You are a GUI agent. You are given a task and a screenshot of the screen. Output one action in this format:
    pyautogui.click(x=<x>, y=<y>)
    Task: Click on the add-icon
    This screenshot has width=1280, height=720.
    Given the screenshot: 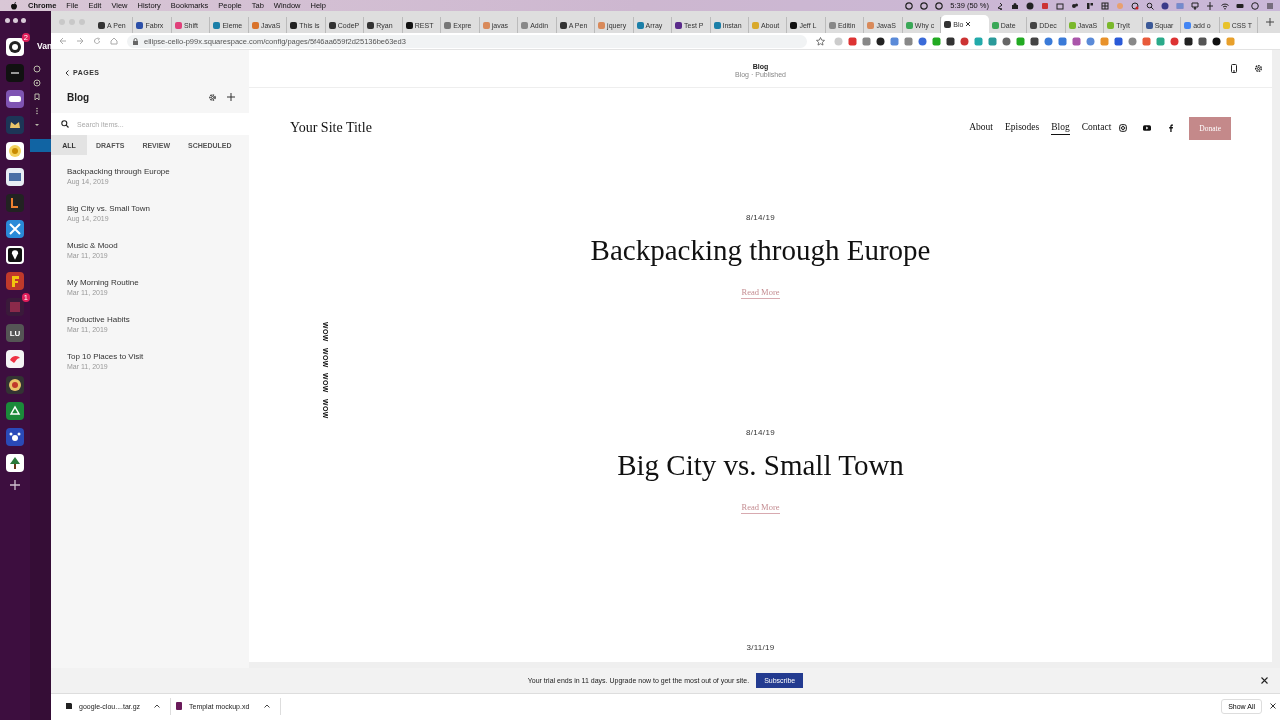 What is the action you would take?
    pyautogui.click(x=231, y=97)
    